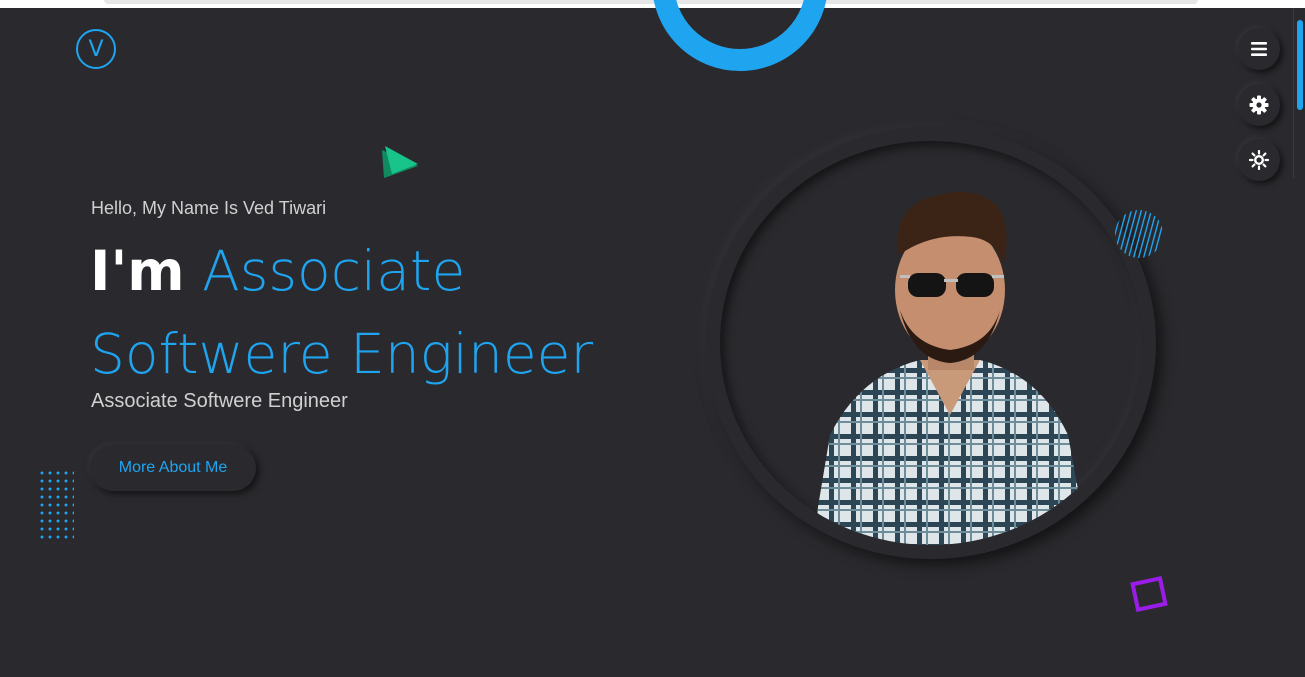 The width and height of the screenshot is (1305, 677). I want to click on menu-icon, so click(1259, 49).